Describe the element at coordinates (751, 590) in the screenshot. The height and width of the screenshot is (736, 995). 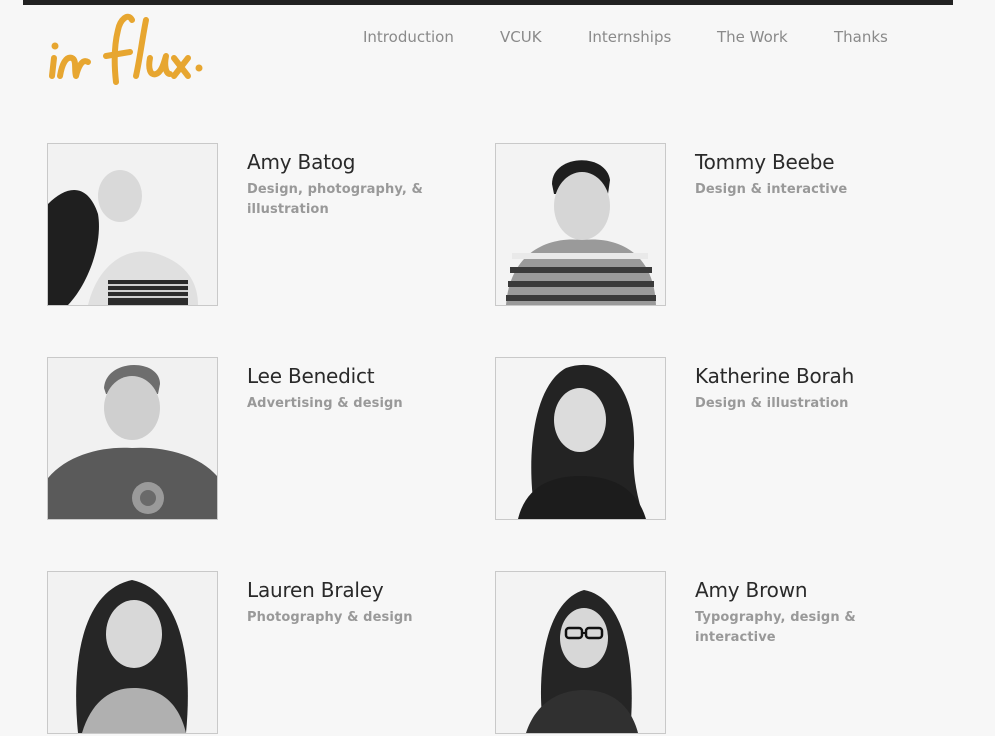
I see `person-name: Amy Brown` at that location.